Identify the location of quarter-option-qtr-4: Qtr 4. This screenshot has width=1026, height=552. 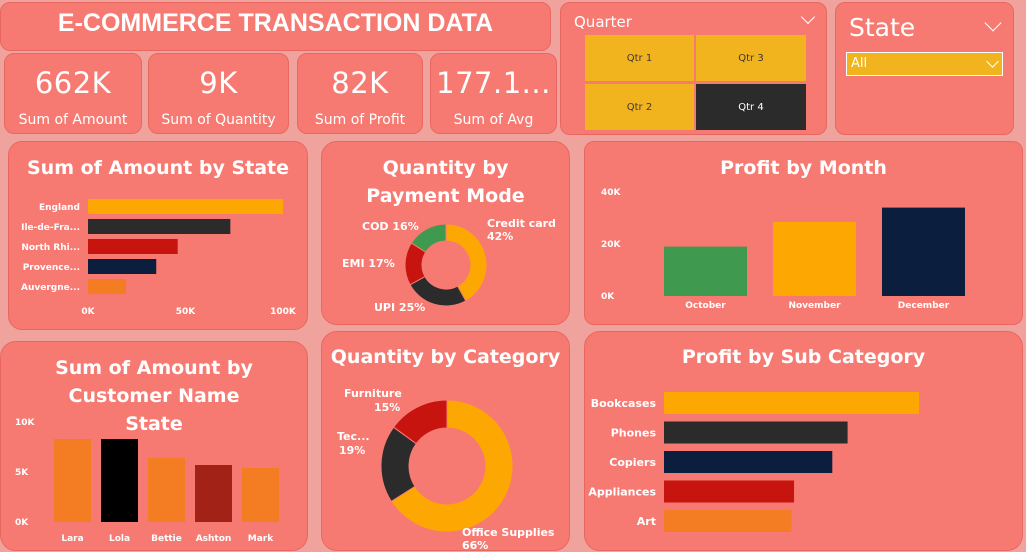
(751, 107).